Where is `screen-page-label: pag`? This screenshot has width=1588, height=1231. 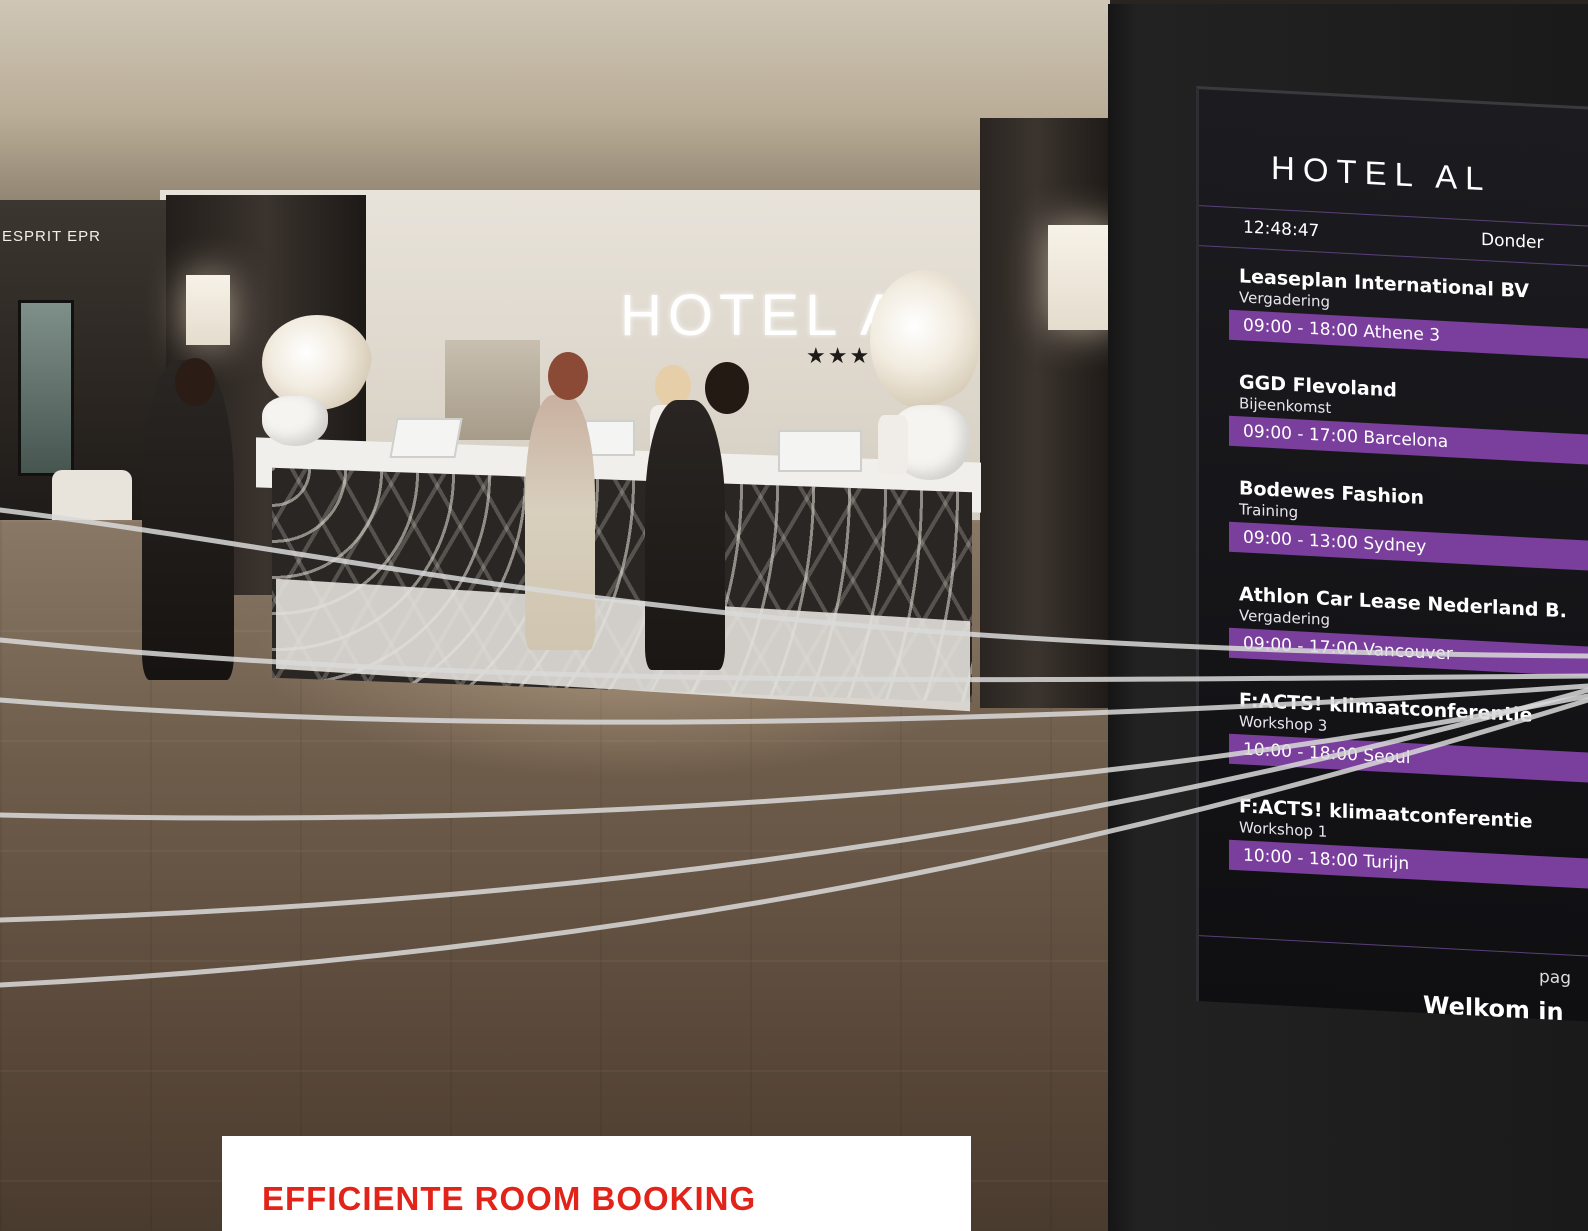 screen-page-label: pag is located at coordinates (1555, 977).